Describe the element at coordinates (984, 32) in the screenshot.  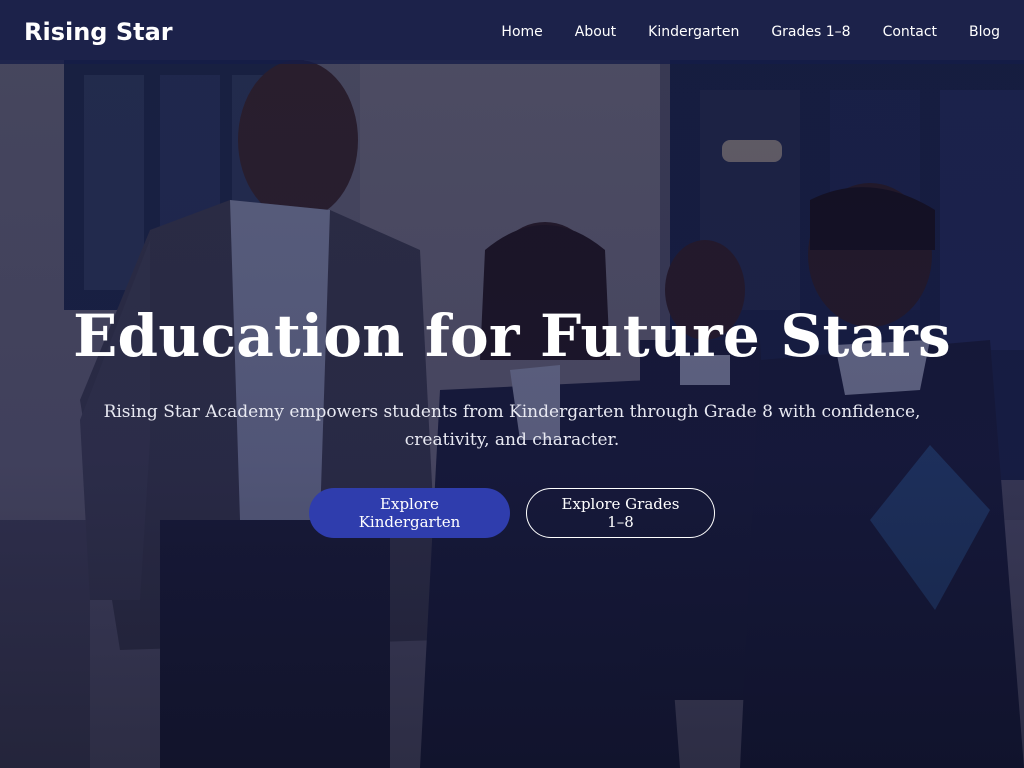
I see `nav-link-blog: Blog` at that location.